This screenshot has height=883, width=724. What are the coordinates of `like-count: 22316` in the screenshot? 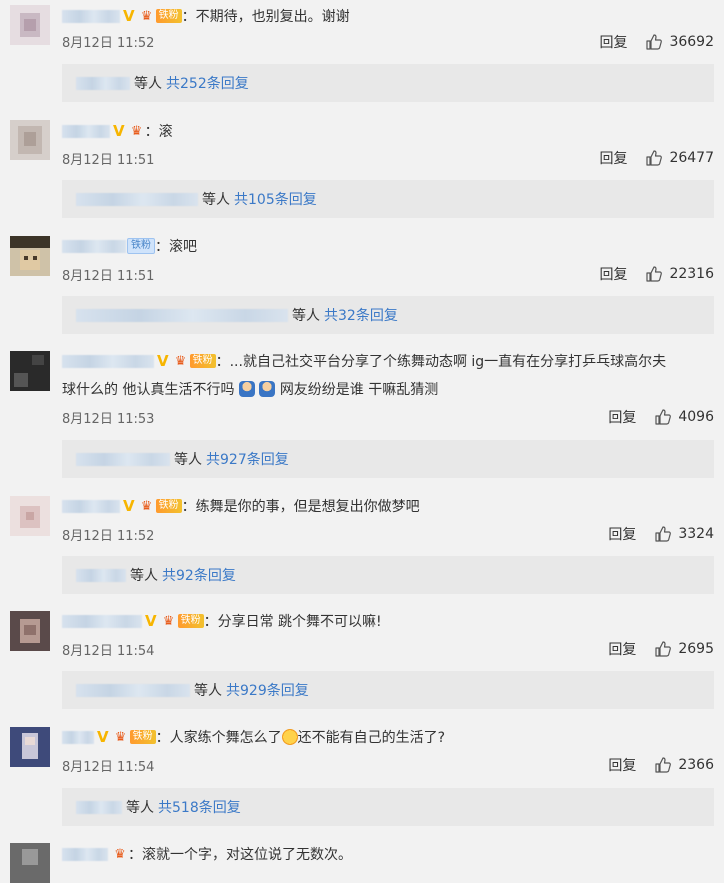 It's located at (691, 274).